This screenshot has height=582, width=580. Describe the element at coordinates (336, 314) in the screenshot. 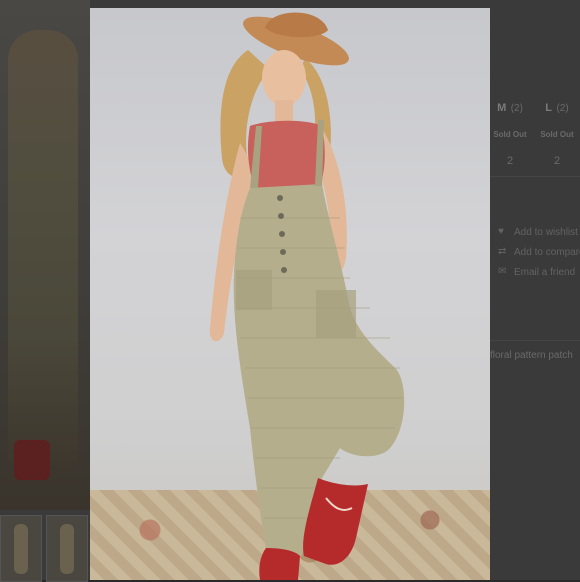

I see `right-pocket` at that location.